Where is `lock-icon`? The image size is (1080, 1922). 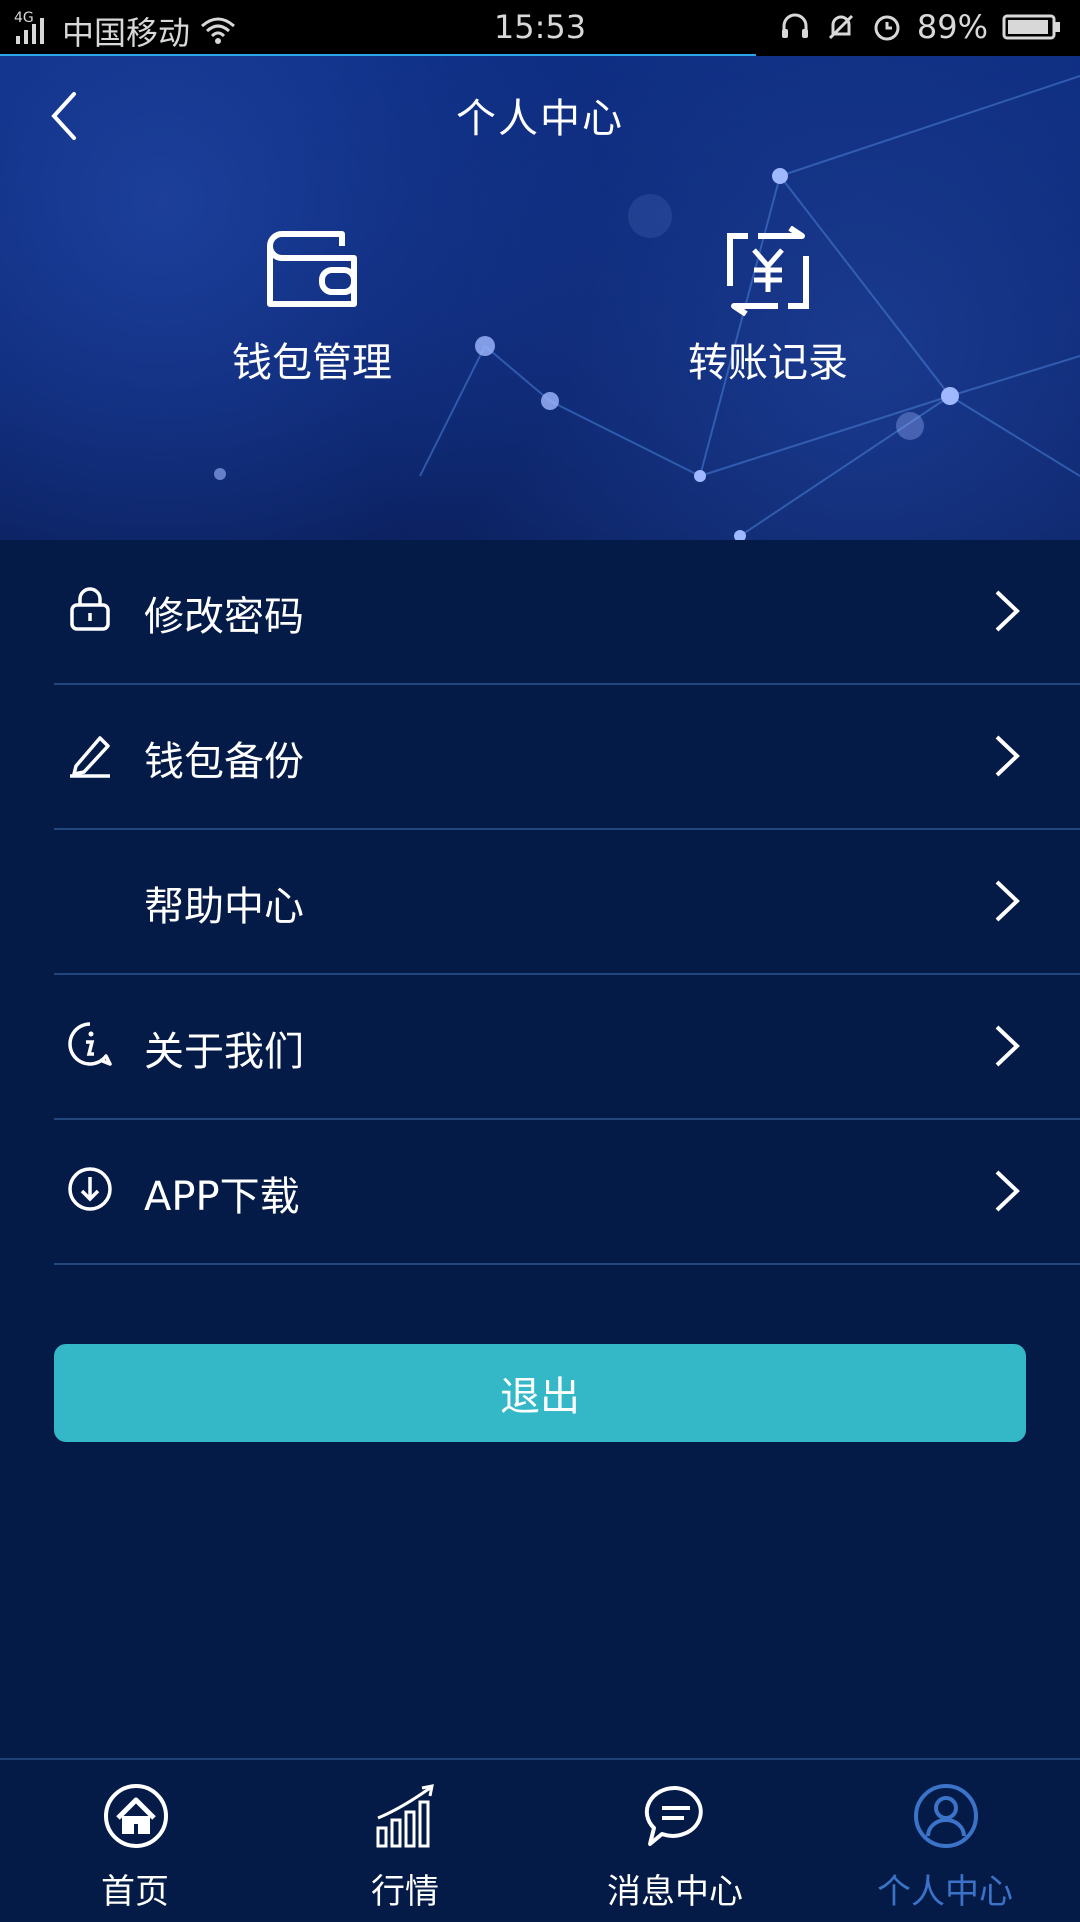 lock-icon is located at coordinates (90, 609).